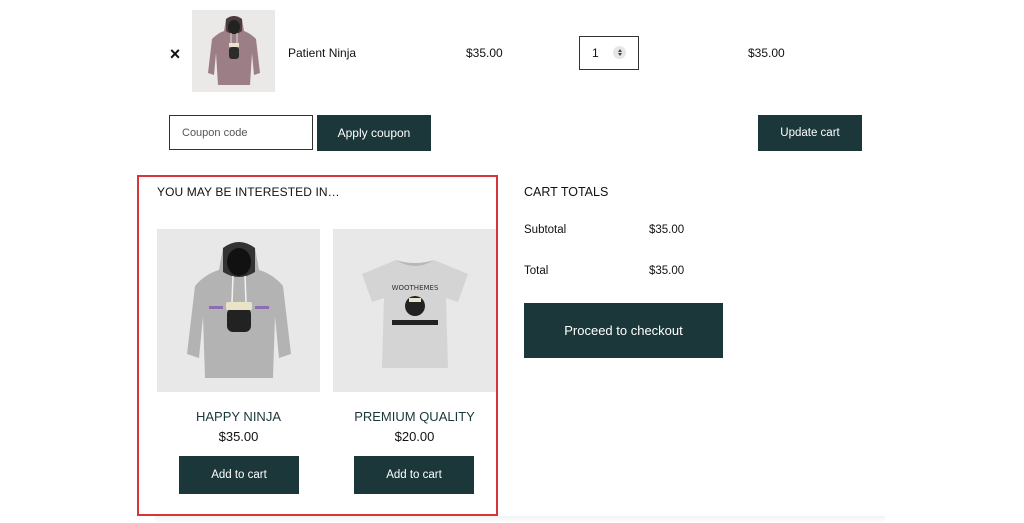 This screenshot has height=523, width=1024. Describe the element at coordinates (238, 436) in the screenshot. I see `product-price-happy-ninja: $35.00` at that location.